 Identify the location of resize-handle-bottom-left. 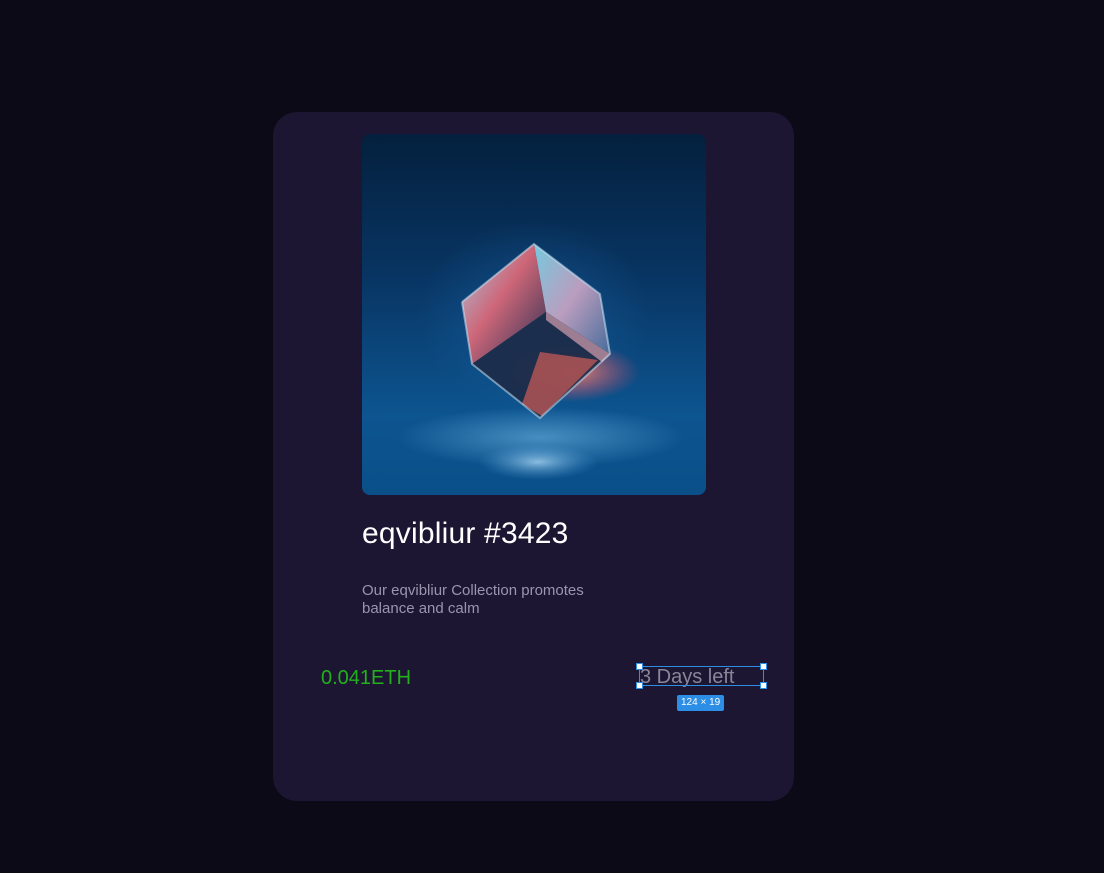
(639, 685).